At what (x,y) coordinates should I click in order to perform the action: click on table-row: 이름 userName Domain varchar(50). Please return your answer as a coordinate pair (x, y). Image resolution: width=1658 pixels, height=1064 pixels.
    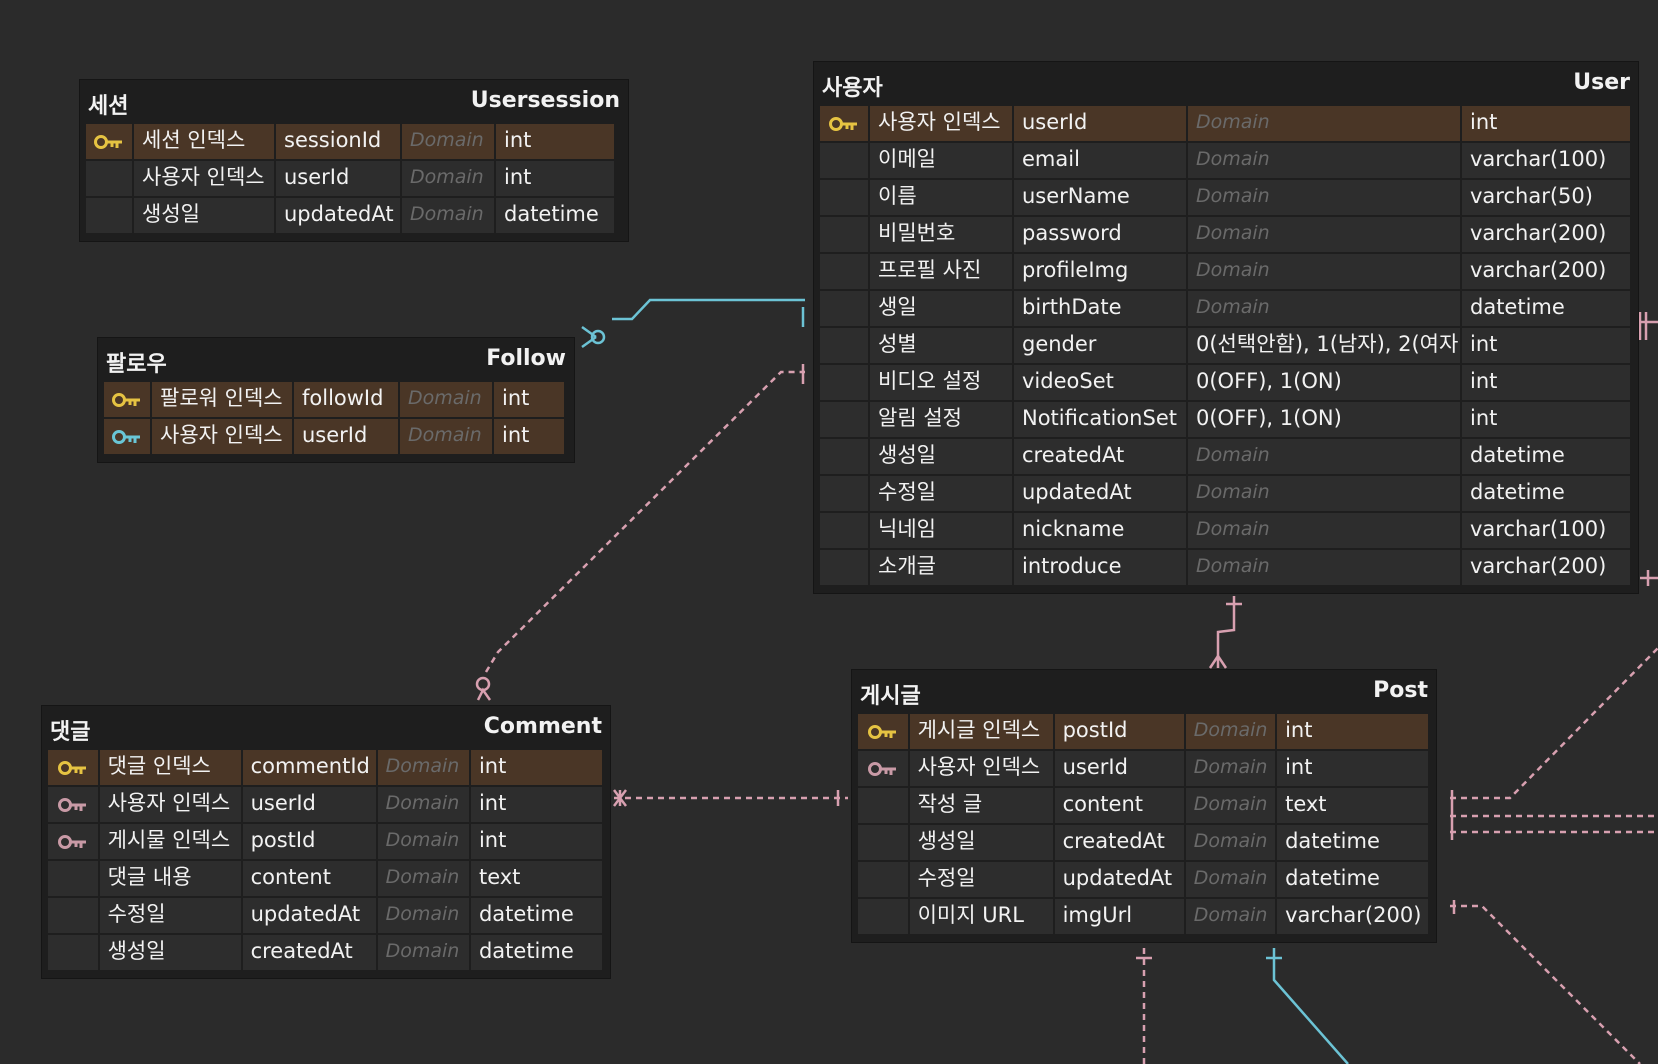
    Looking at the image, I should click on (1226, 198).